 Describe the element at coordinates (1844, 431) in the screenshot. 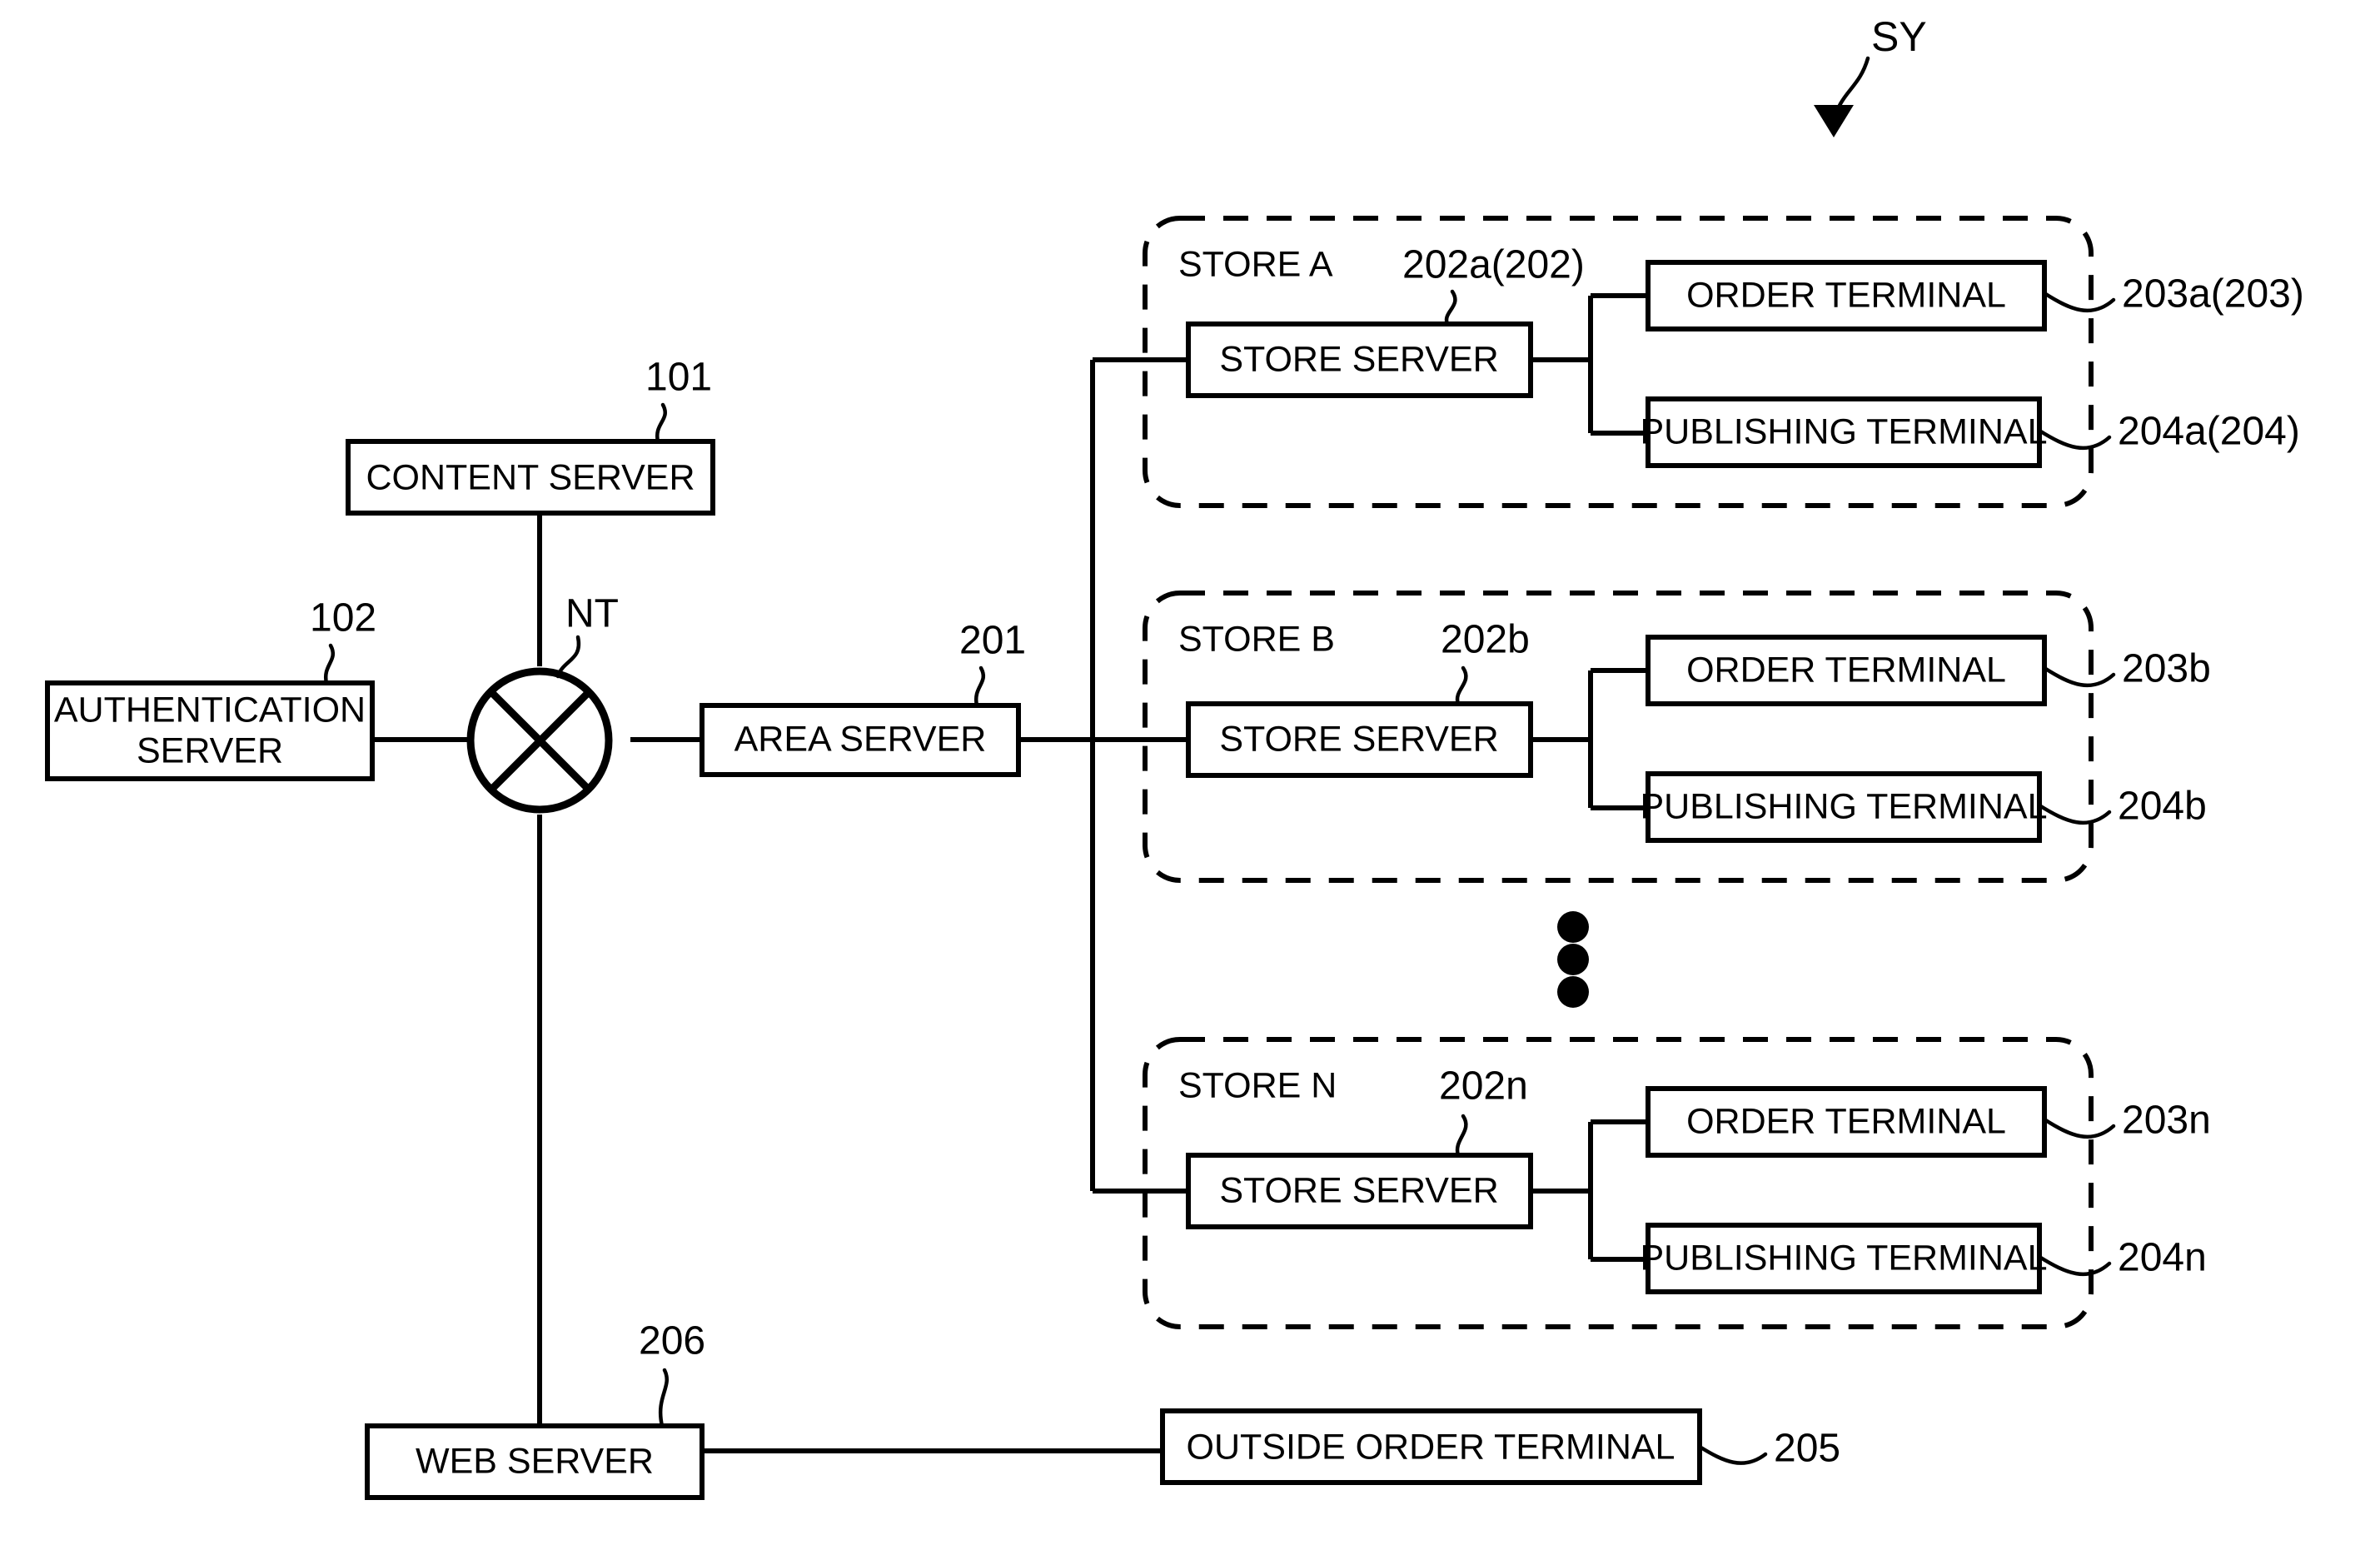

I see `store-a-publishing-terminal-label: PUBLISHING TERMINAL` at that location.